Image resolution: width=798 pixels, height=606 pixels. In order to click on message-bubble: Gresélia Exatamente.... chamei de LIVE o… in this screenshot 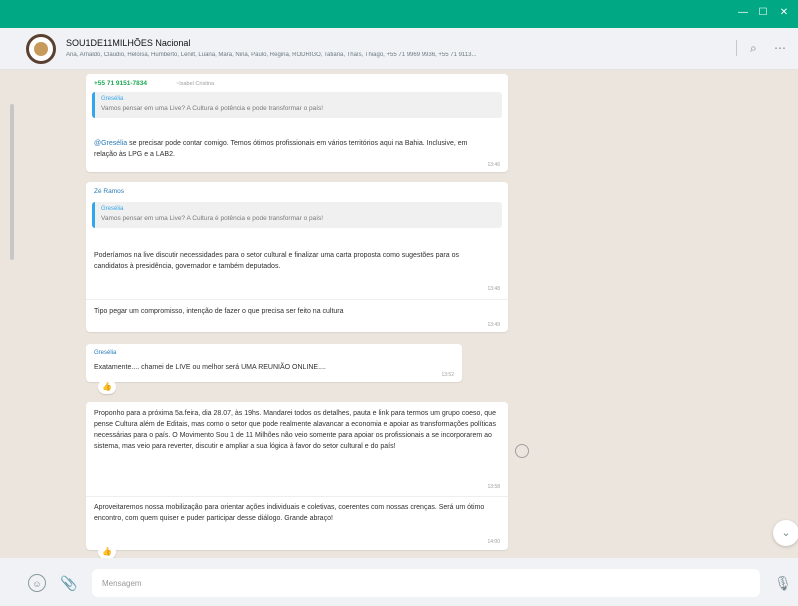, I will do `click(274, 363)`.